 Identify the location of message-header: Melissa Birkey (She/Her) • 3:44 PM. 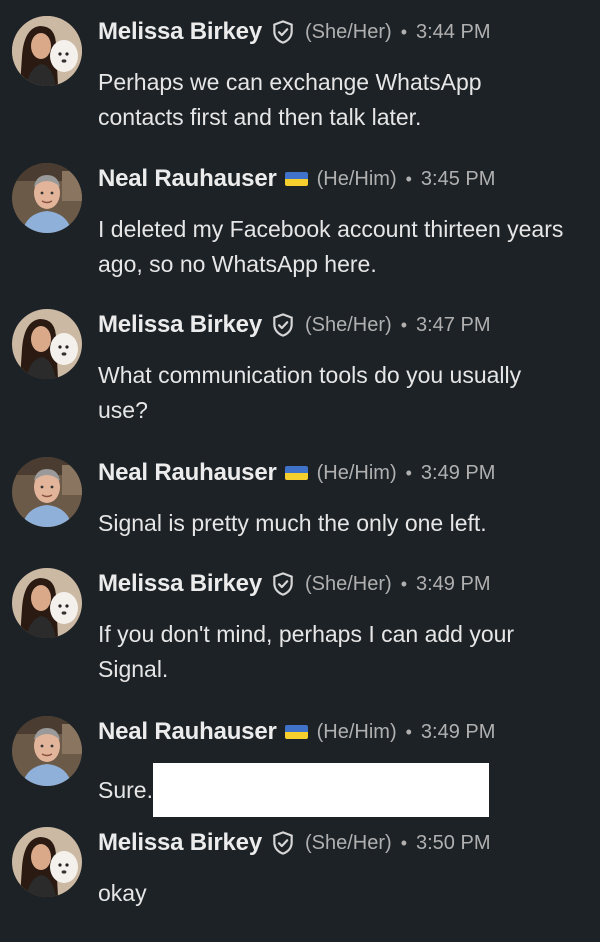
(294, 32).